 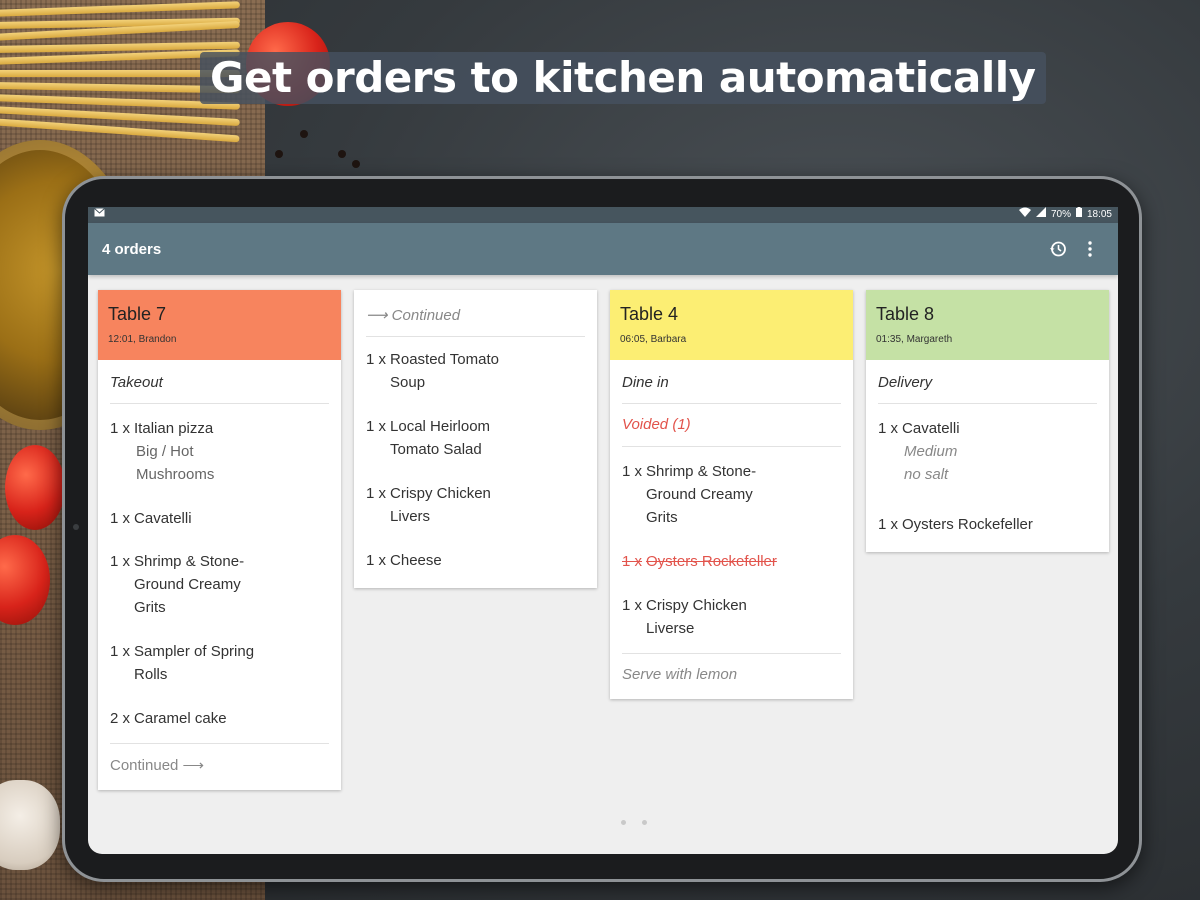 I want to click on tomato-decoration, so click(x=35, y=487).